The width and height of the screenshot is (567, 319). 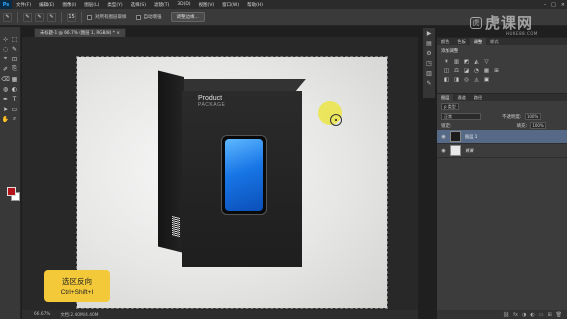 I want to click on document-tab: 未标题-1 @ 66.7% (图层 1, RGB/8) * ×, so click(x=80, y=32).